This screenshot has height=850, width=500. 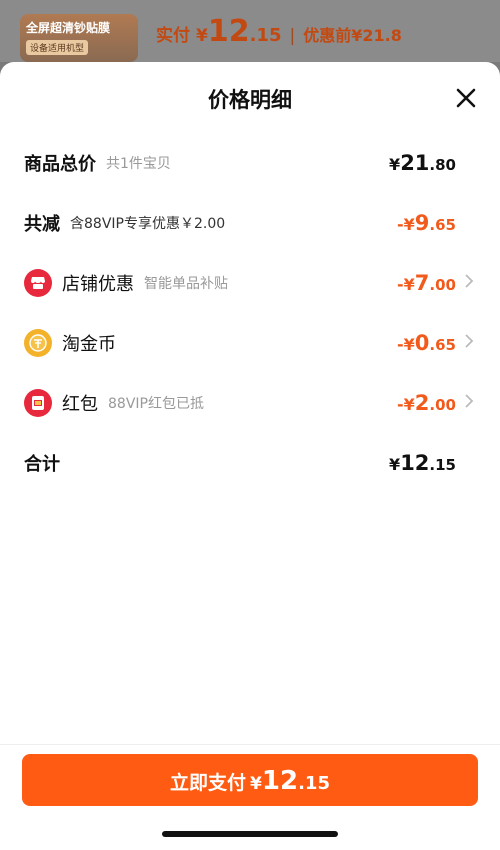 What do you see at coordinates (42, 464) in the screenshot?
I see `sum-label: 合计` at bounding box center [42, 464].